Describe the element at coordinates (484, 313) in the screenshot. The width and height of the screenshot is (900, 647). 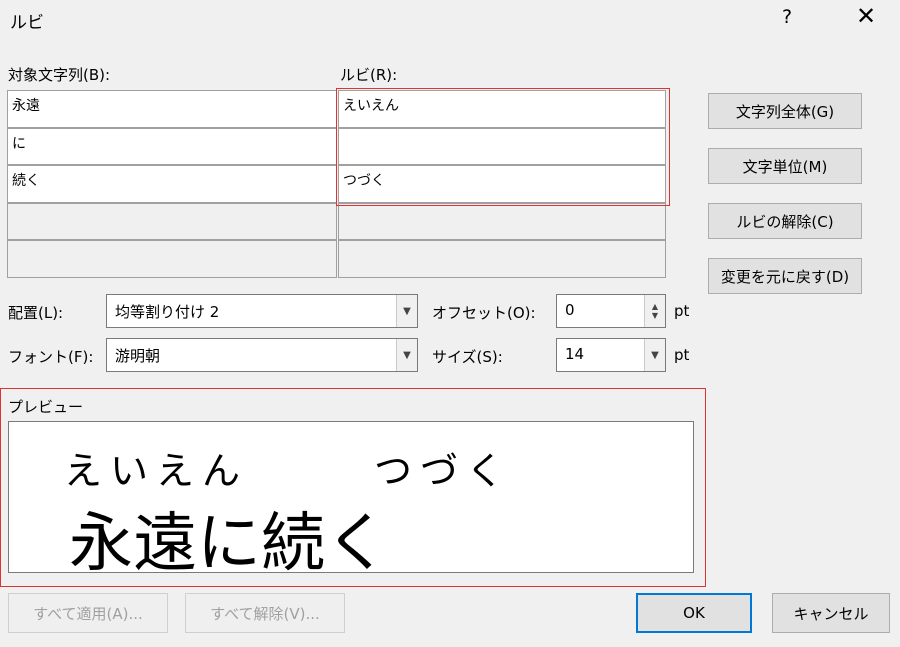
I see `offset-label: オフセット(O):` at that location.